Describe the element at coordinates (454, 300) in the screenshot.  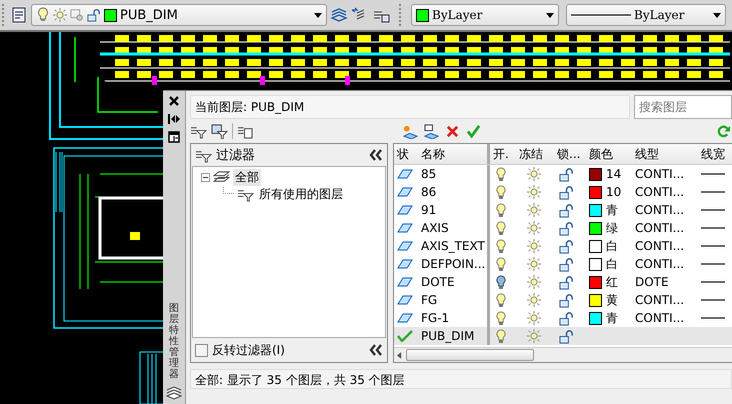
I see `layer-name: FG` at that location.